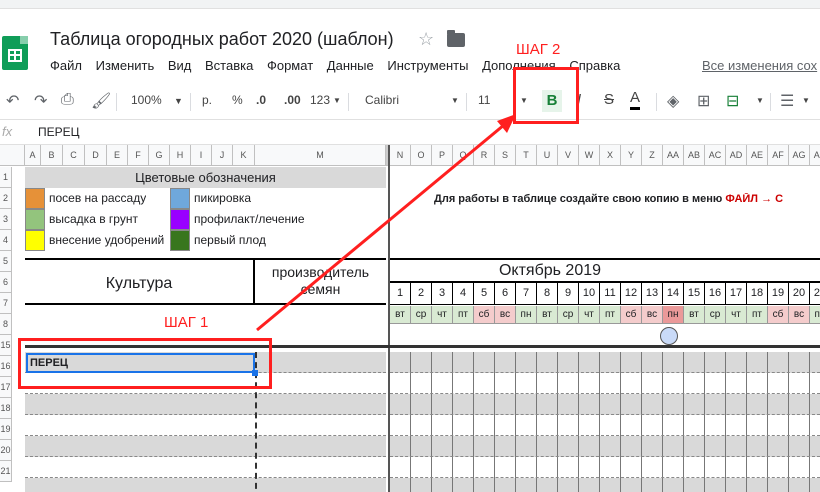 This screenshot has height=492, width=820. I want to click on step-arrow-line, so click(383, 225).